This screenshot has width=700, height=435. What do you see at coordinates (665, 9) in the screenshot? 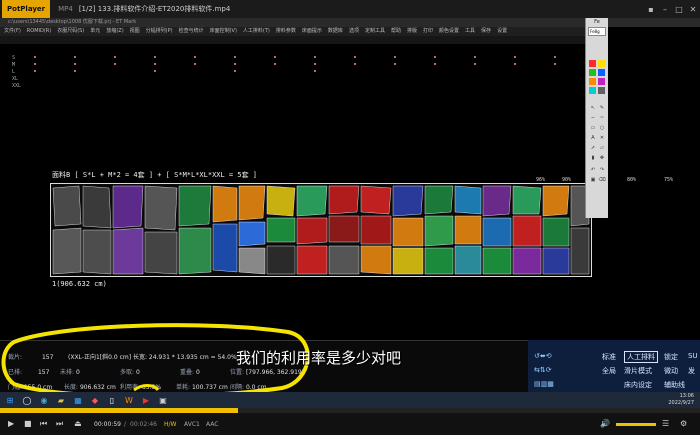
I see `minimize-button: –` at bounding box center [665, 9].